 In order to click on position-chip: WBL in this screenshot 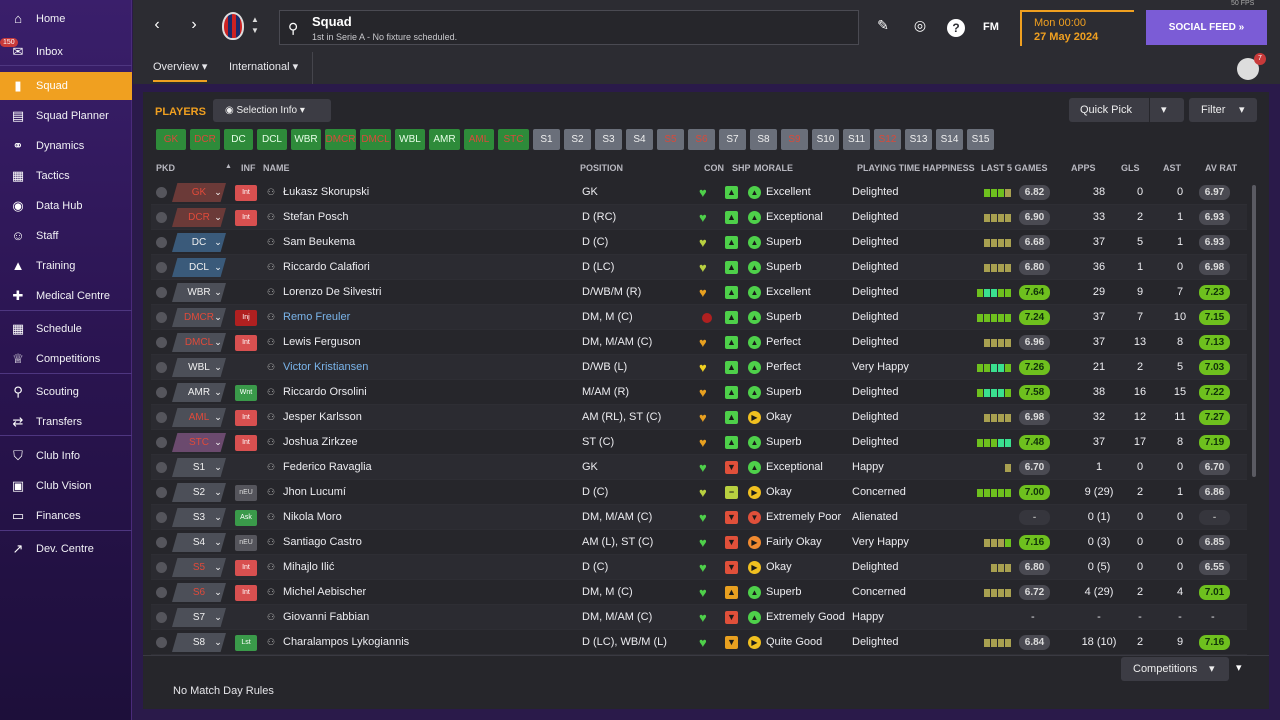, I will do `click(410, 139)`.